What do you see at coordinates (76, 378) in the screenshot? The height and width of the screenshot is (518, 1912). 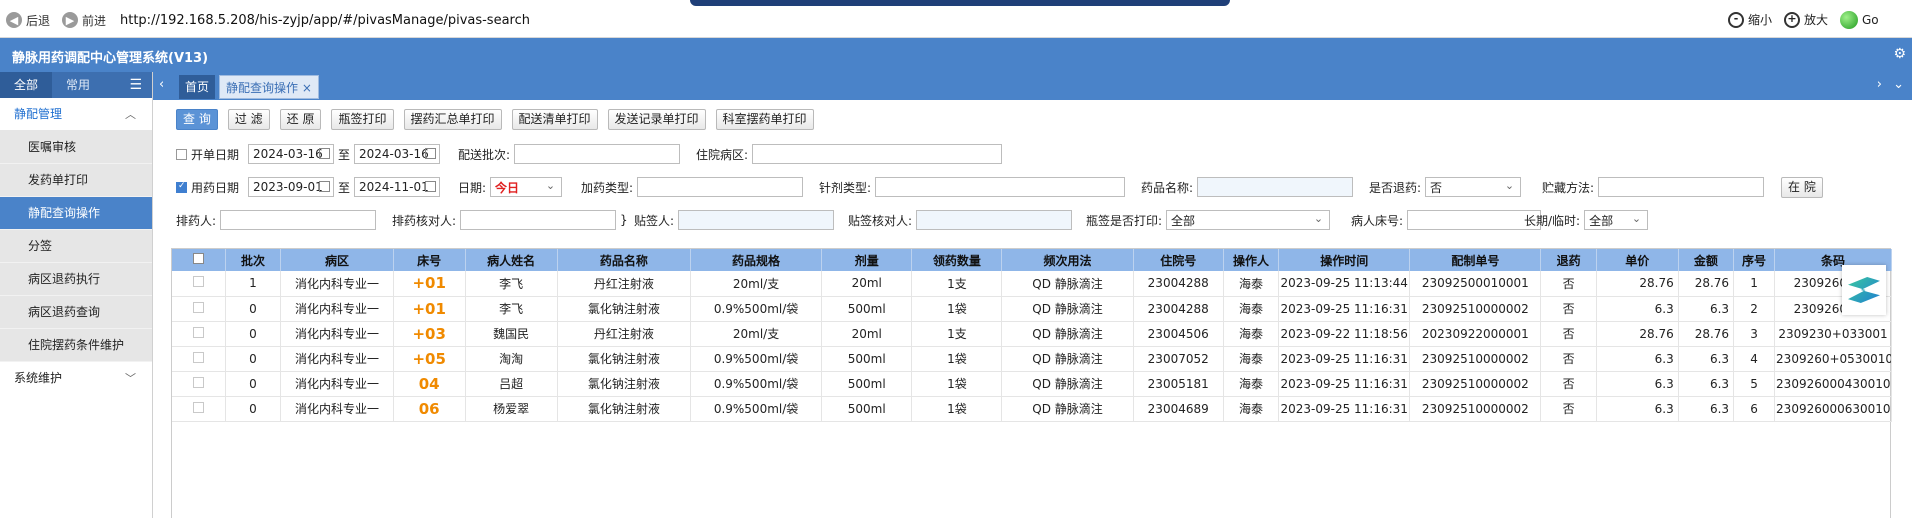 I see `sidebar-group-system: 系统维护 ﹀` at bounding box center [76, 378].